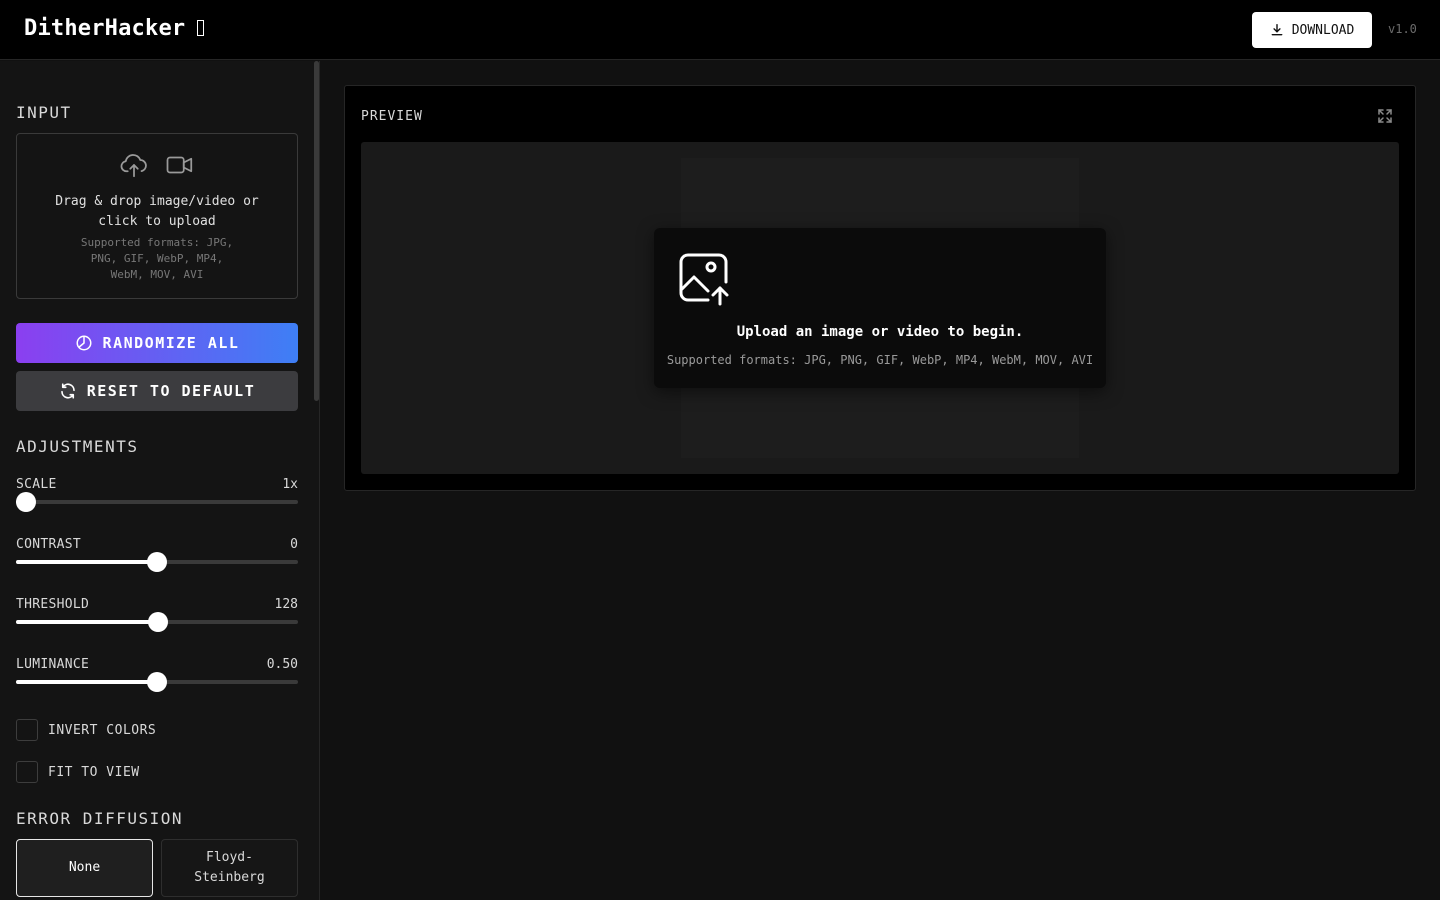 Image resolution: width=1440 pixels, height=900 pixels. I want to click on threshold-slider: THRESHOLD 128, so click(157, 617).